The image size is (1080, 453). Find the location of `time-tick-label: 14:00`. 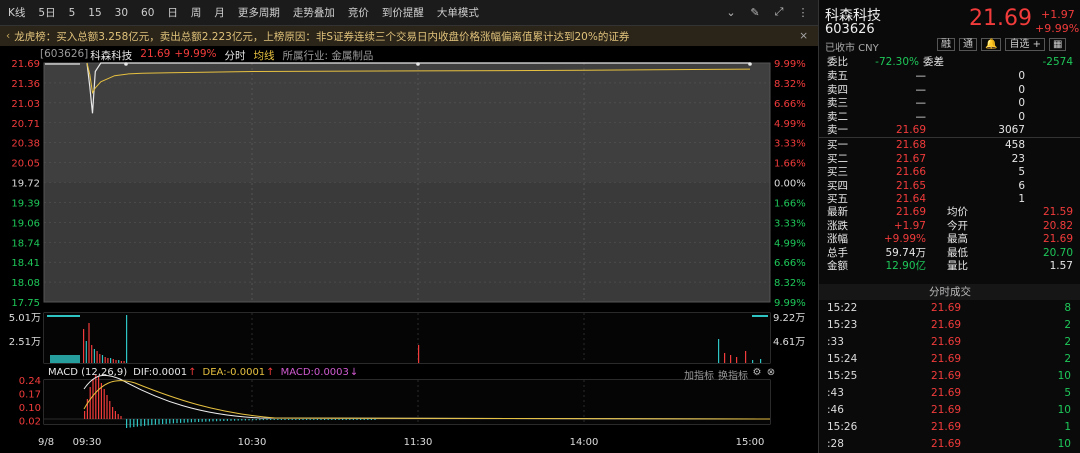

time-tick-label: 14:00 is located at coordinates (584, 442).